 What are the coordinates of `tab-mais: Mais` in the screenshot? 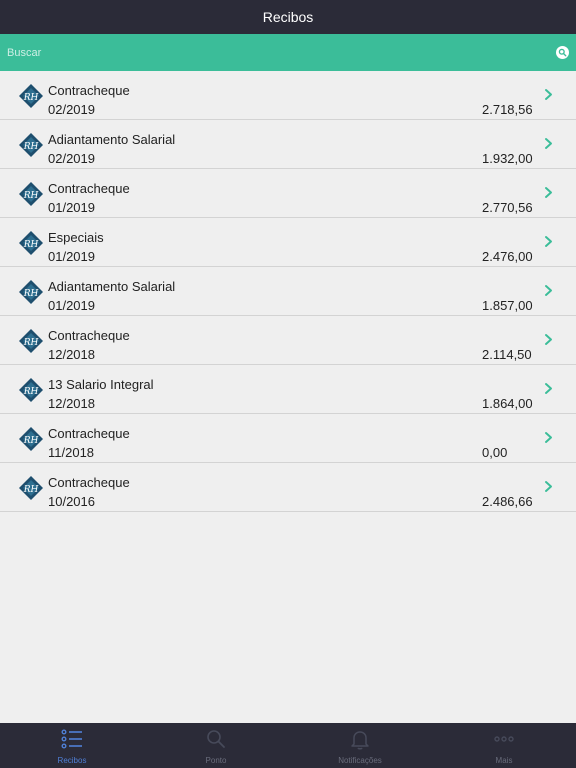 It's located at (504, 745).